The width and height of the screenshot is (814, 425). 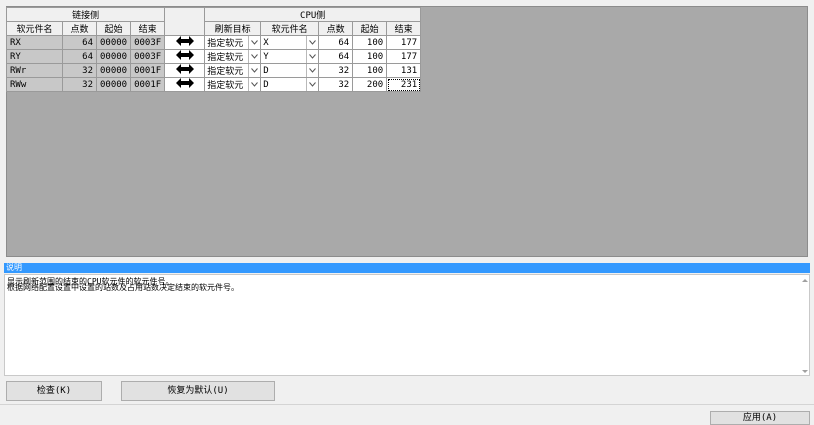 What do you see at coordinates (54, 391) in the screenshot?
I see `check-button: 检查(K)` at bounding box center [54, 391].